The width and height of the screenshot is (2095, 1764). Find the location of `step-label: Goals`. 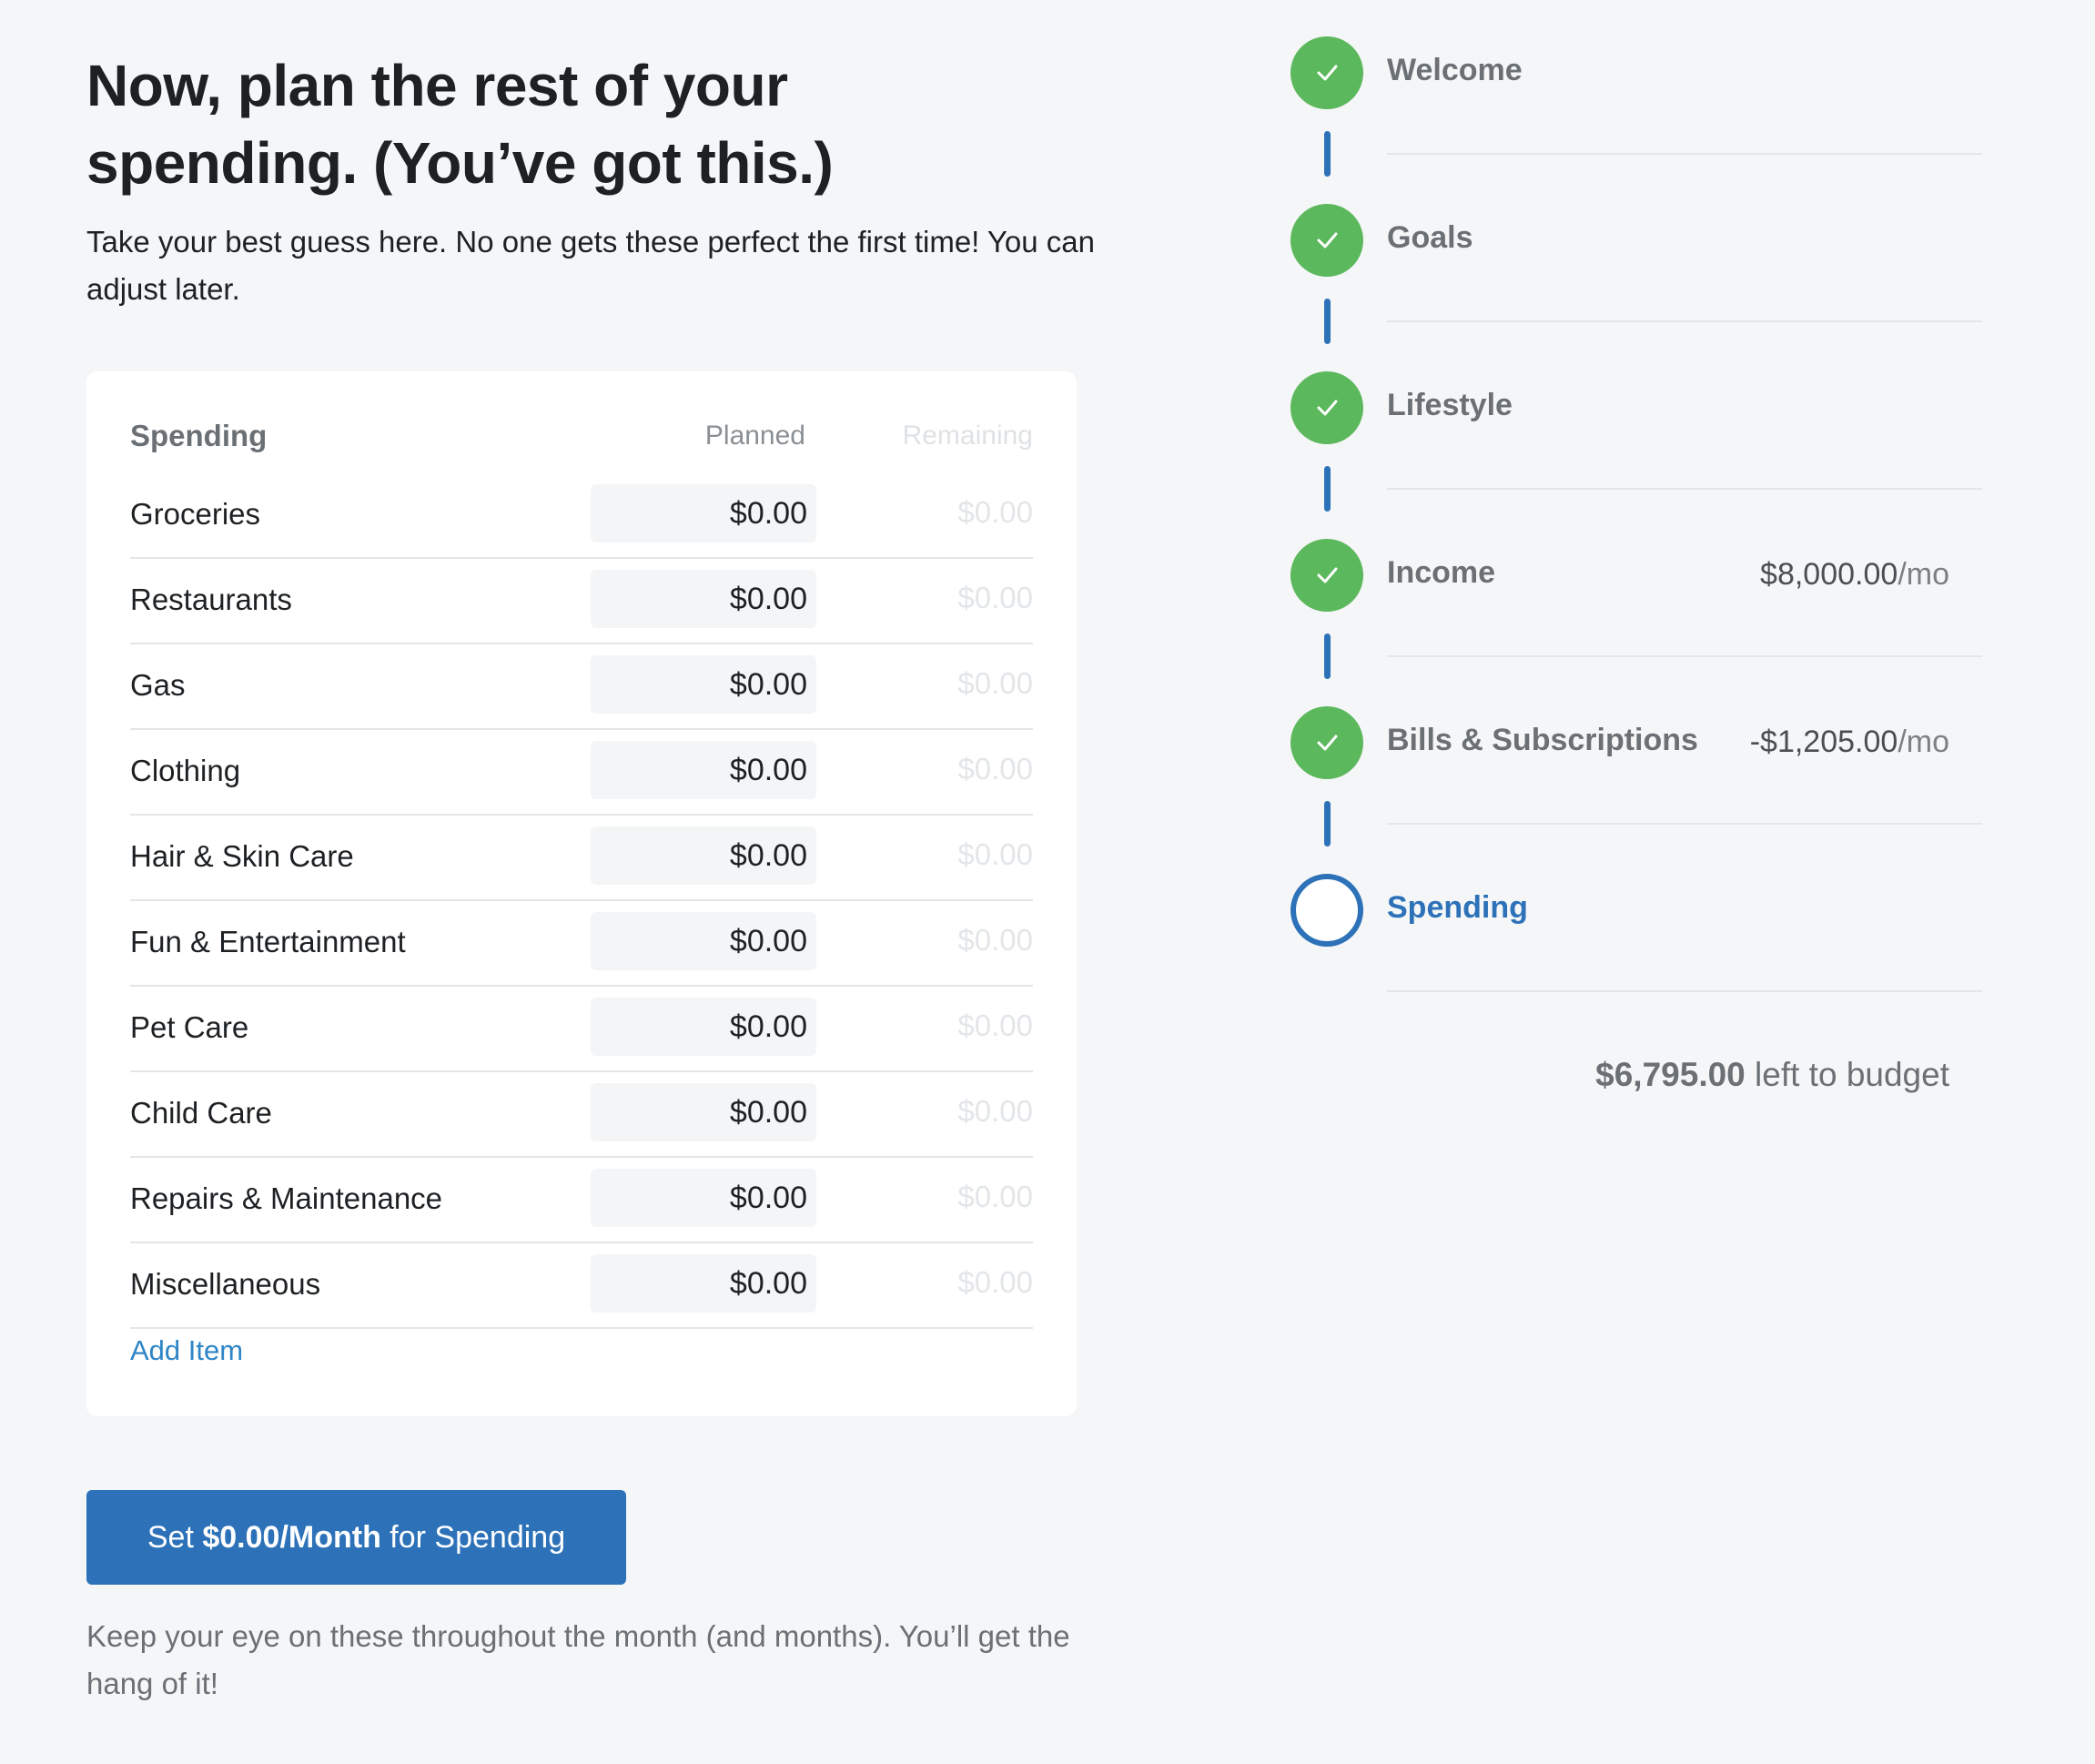

step-label: Goals is located at coordinates (1430, 237).